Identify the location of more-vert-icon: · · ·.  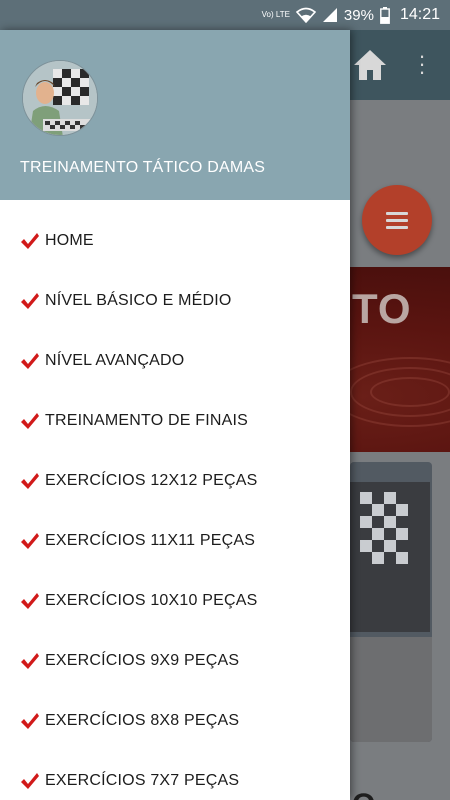
(422, 64).